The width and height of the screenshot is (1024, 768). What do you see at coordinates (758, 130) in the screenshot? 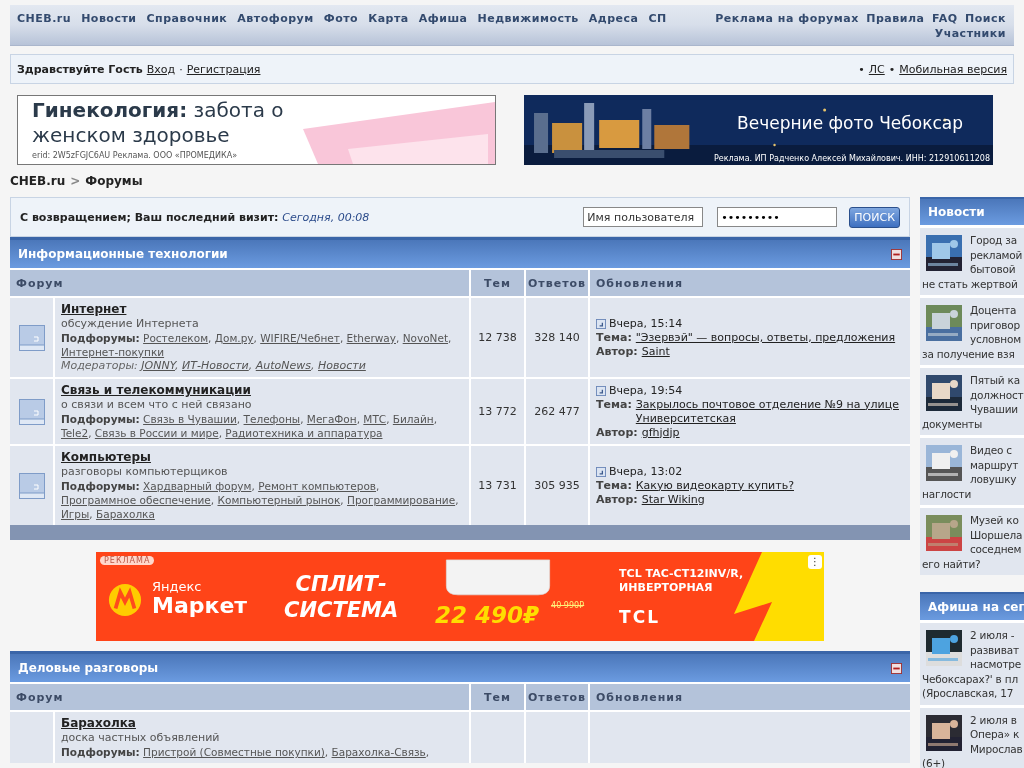
I see `ad-banner: Вечерние фото Чебоксар Реклама. ИП Радченко Алексей Михайлович. ИНН: 212910611208` at bounding box center [758, 130].